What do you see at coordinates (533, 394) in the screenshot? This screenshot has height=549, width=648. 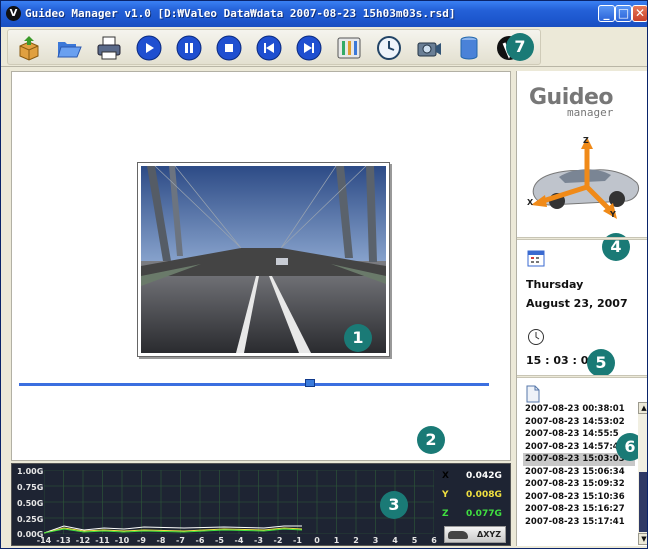 I see `document-icon` at bounding box center [533, 394].